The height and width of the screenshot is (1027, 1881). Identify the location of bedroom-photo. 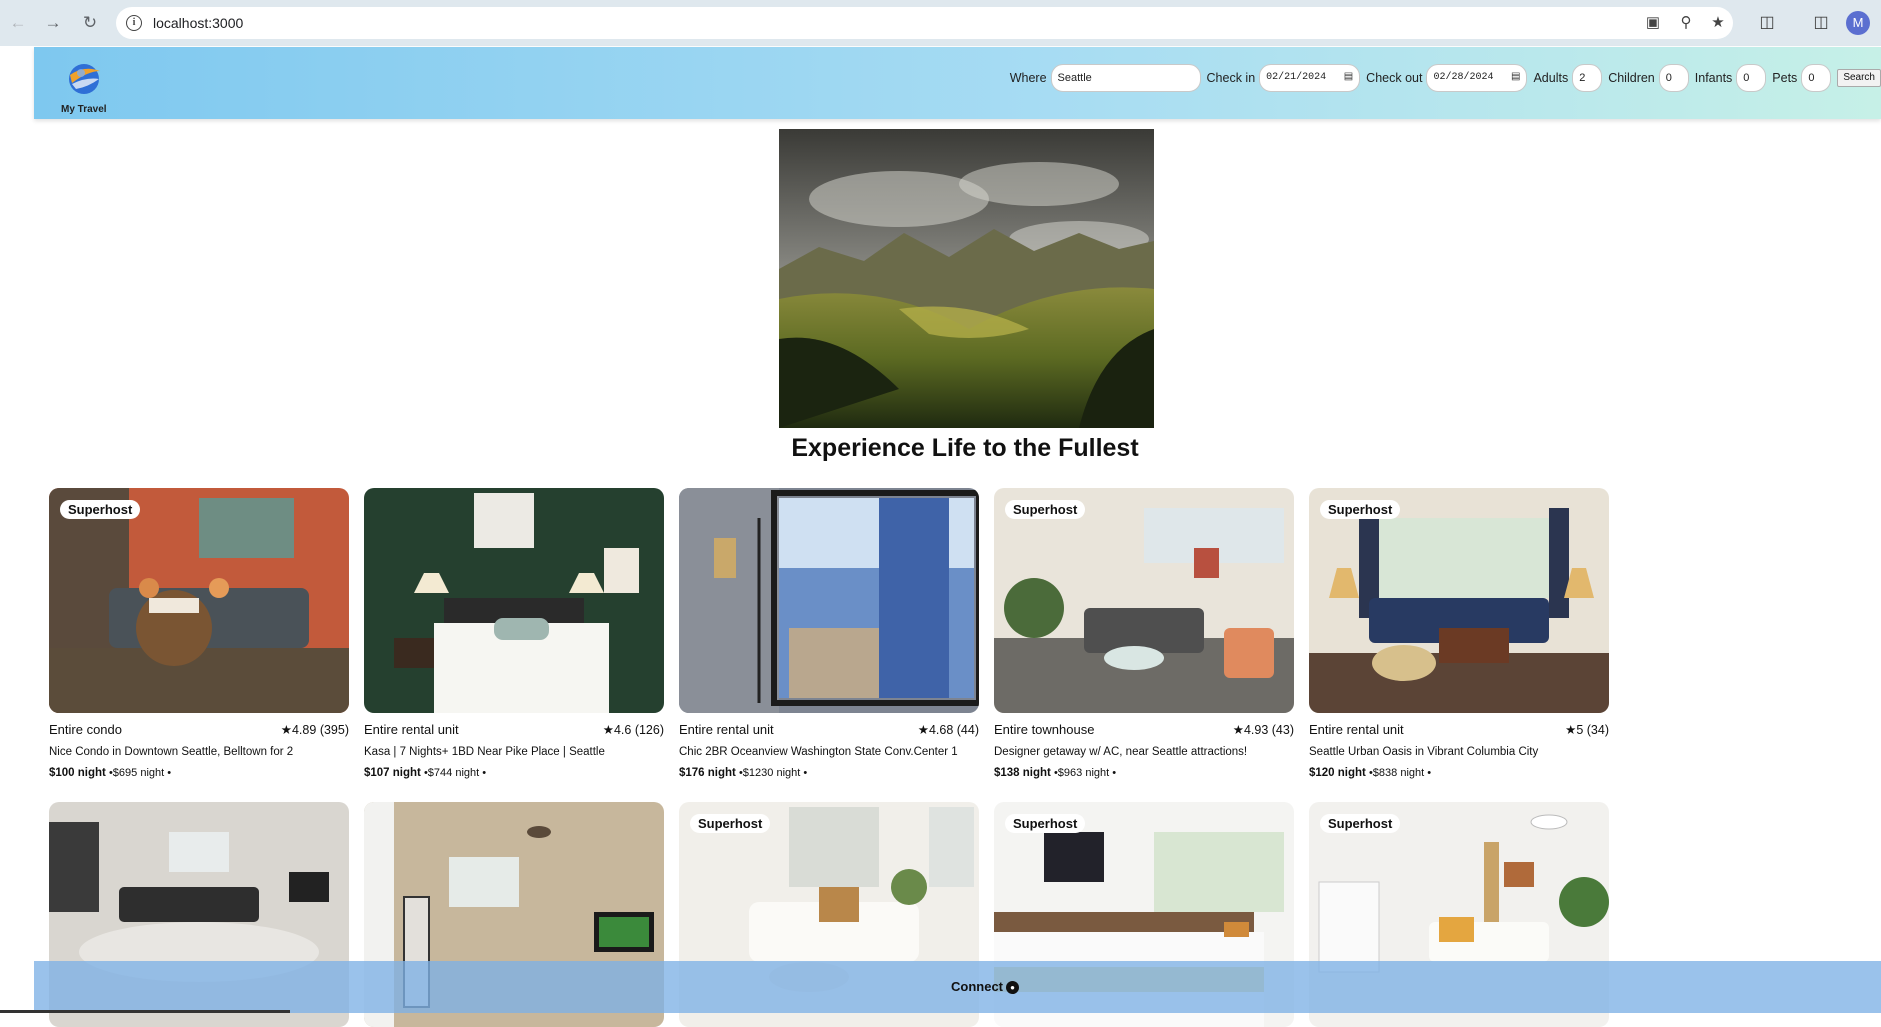
(514, 600).